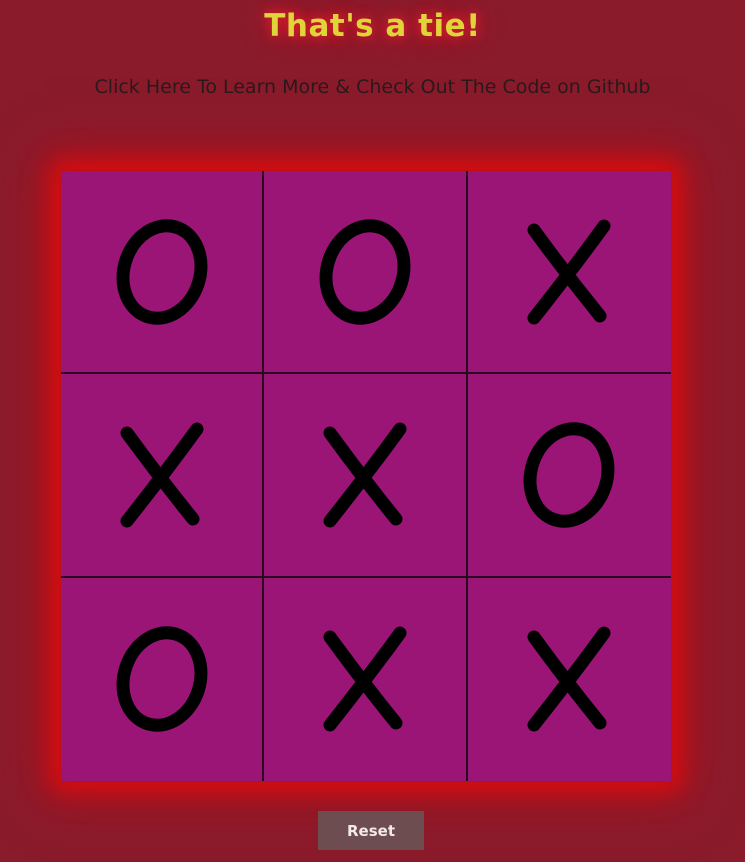 The height and width of the screenshot is (862, 745). What do you see at coordinates (372, 26) in the screenshot?
I see `game-status: That's a tie!` at bounding box center [372, 26].